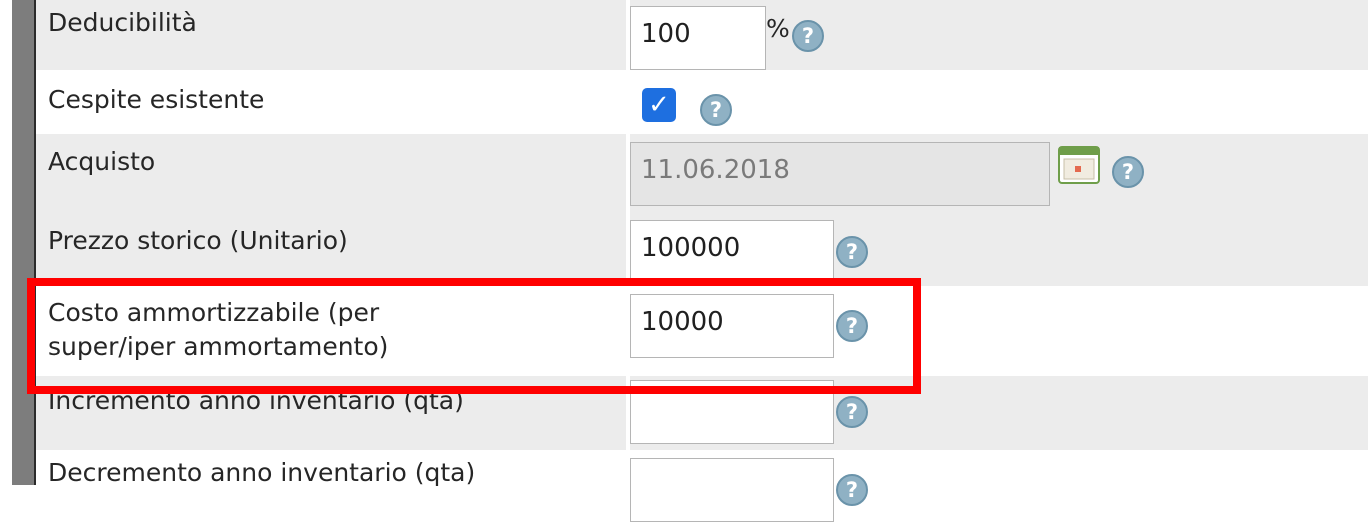 The width and height of the screenshot is (1368, 522). What do you see at coordinates (214, 312) in the screenshot?
I see `costo-ammortizzabile-label-line1: Costo ammortizzabile (per` at bounding box center [214, 312].